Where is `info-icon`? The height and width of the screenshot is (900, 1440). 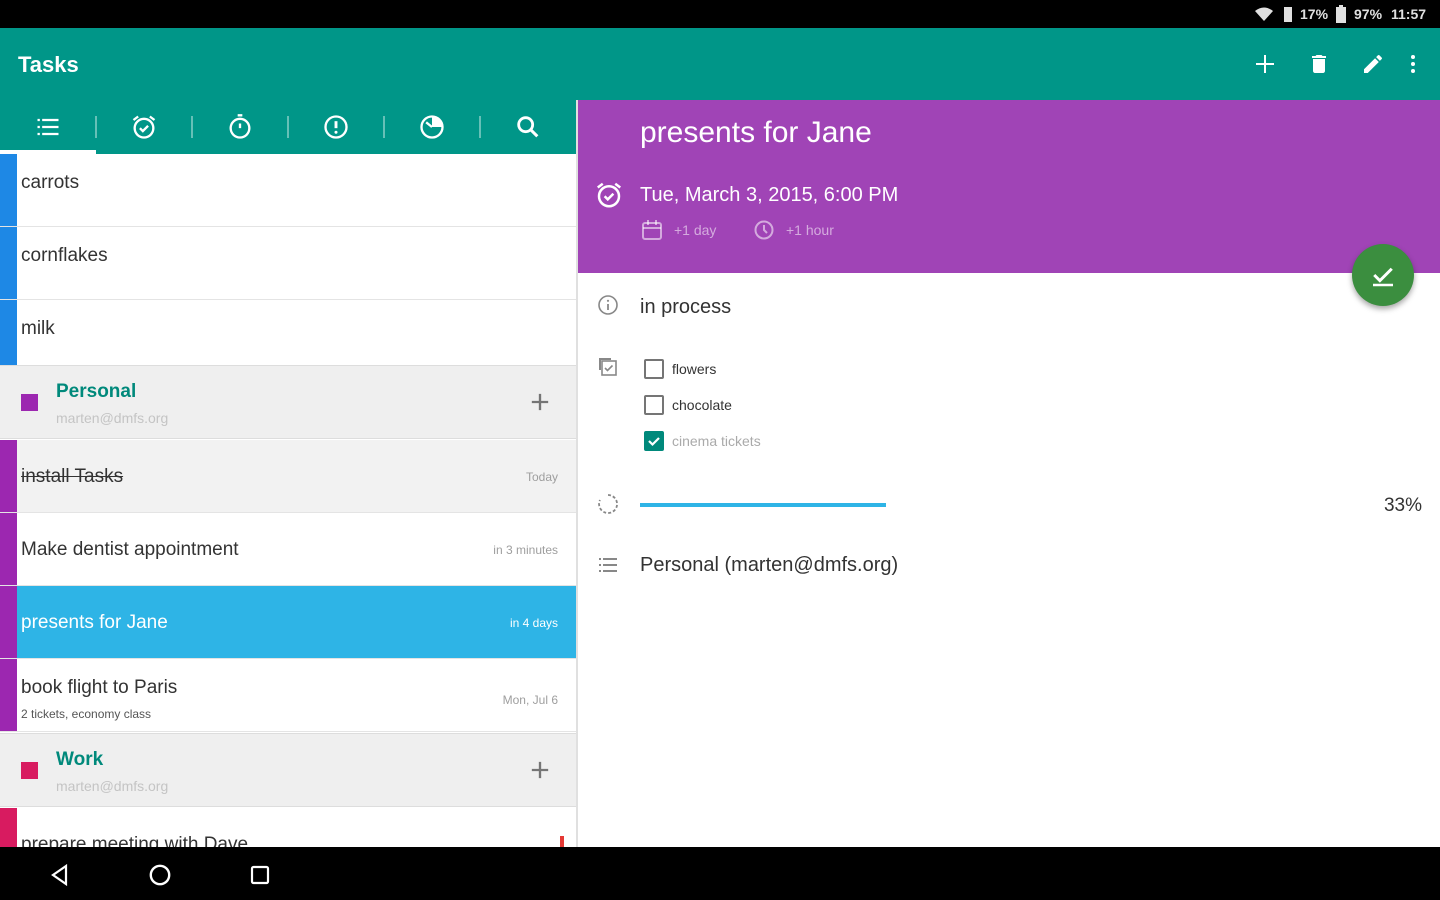 info-icon is located at coordinates (608, 305).